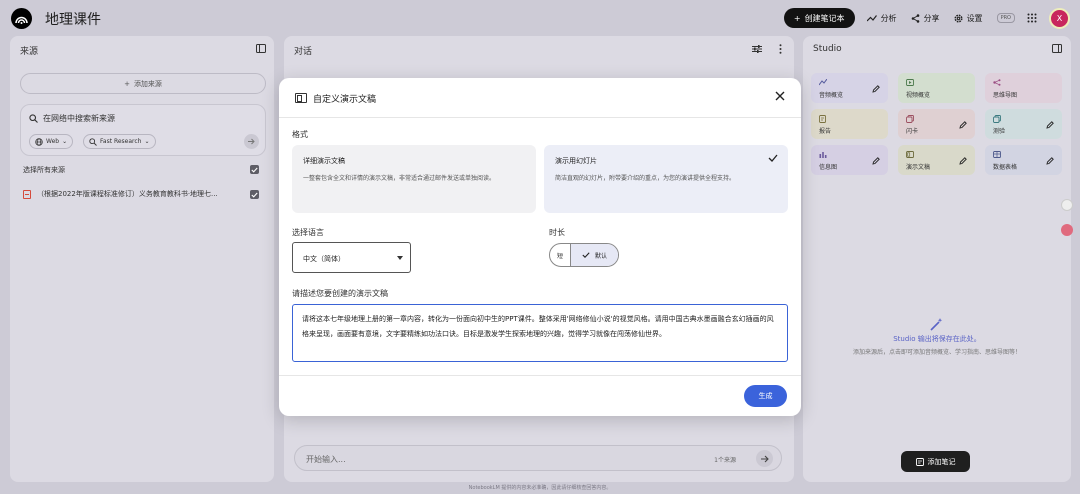 Image resolution: width=1080 pixels, height=494 pixels. I want to click on tile-quiz: 测验, so click(1023, 124).